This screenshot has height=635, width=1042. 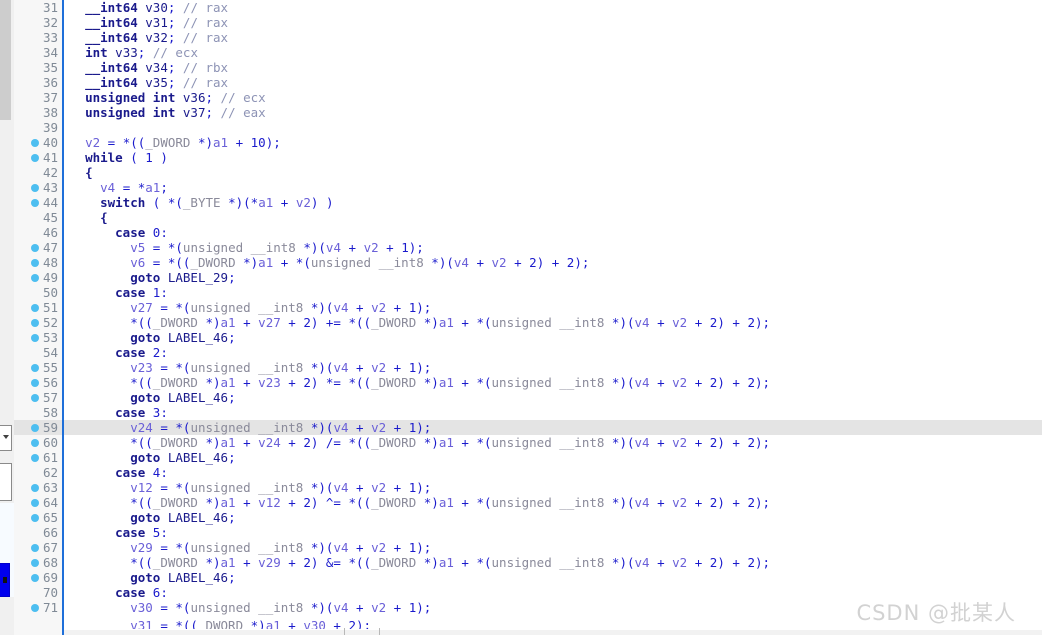 What do you see at coordinates (5, 580) in the screenshot?
I see `selected-list-item` at bounding box center [5, 580].